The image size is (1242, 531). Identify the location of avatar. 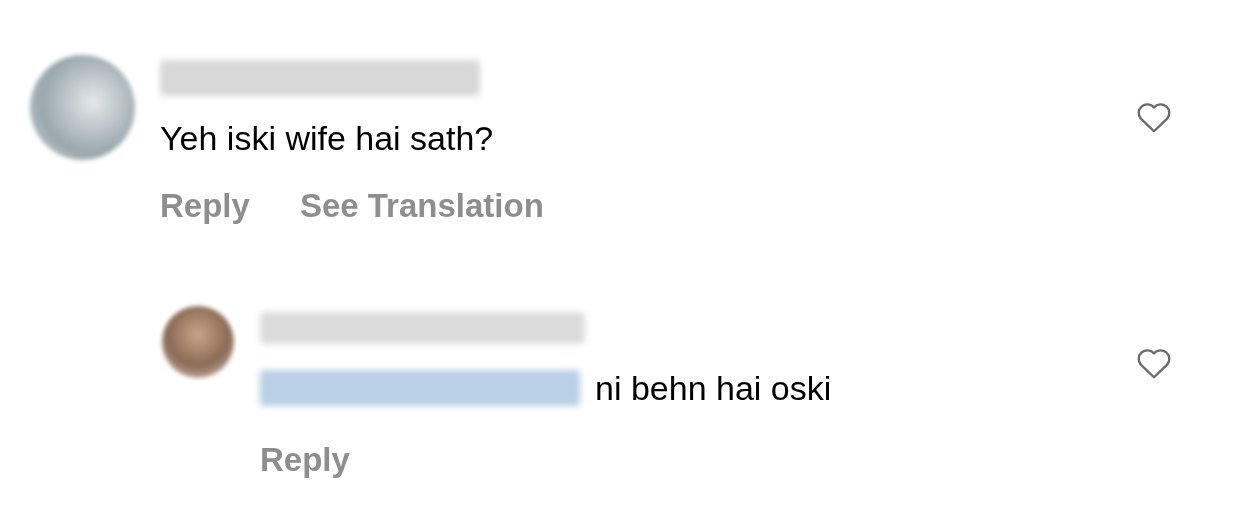
(198, 342).